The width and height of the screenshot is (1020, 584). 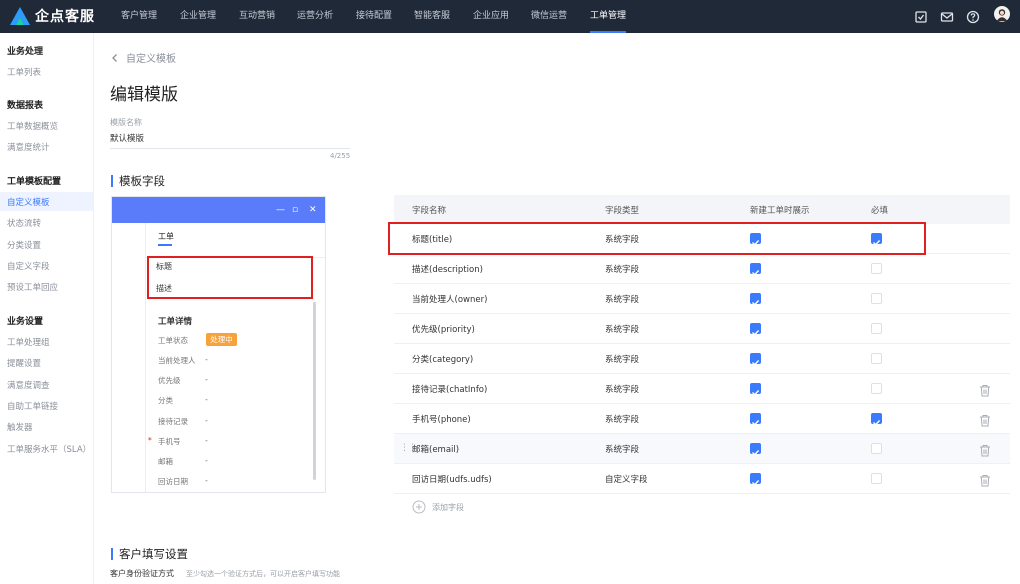 I want to click on preview-scrollbar, so click(x=314, y=391).